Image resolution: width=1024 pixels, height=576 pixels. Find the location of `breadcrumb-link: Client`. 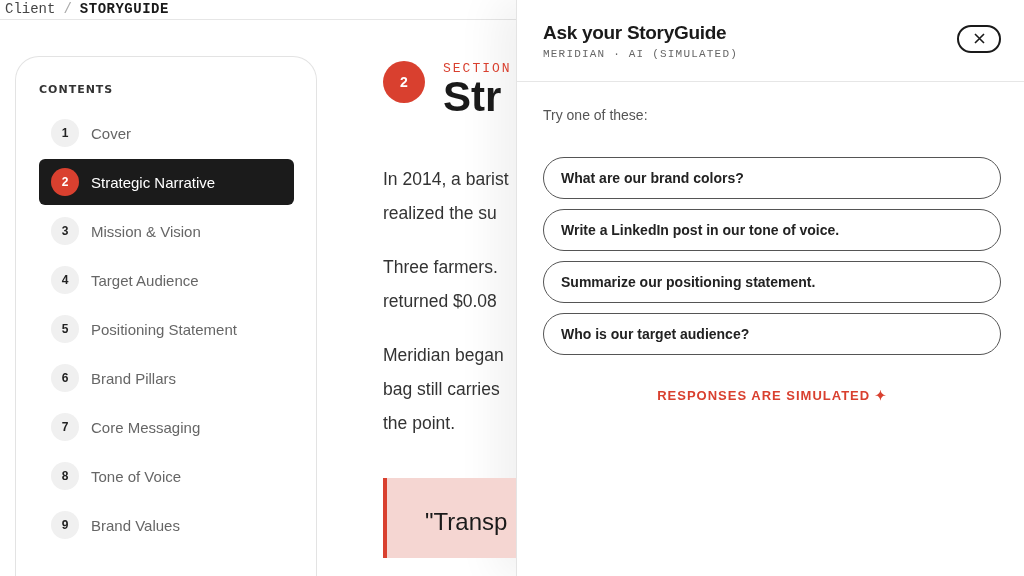

breadcrumb-link: Client is located at coordinates (30, 8).